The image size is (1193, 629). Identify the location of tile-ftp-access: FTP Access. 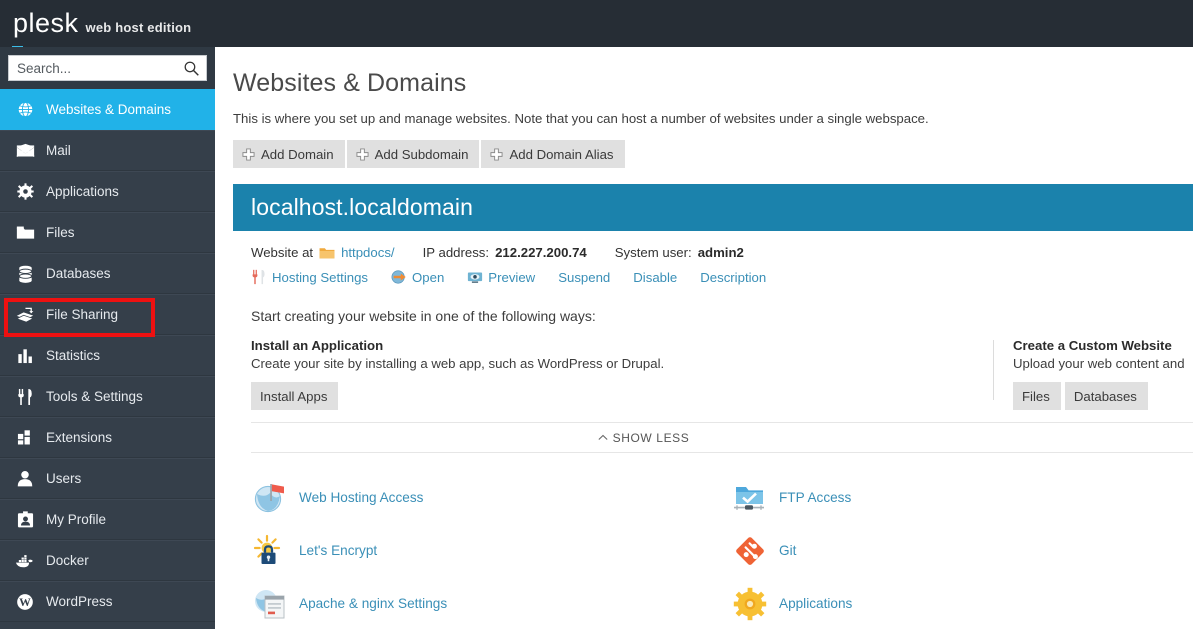
(962, 497).